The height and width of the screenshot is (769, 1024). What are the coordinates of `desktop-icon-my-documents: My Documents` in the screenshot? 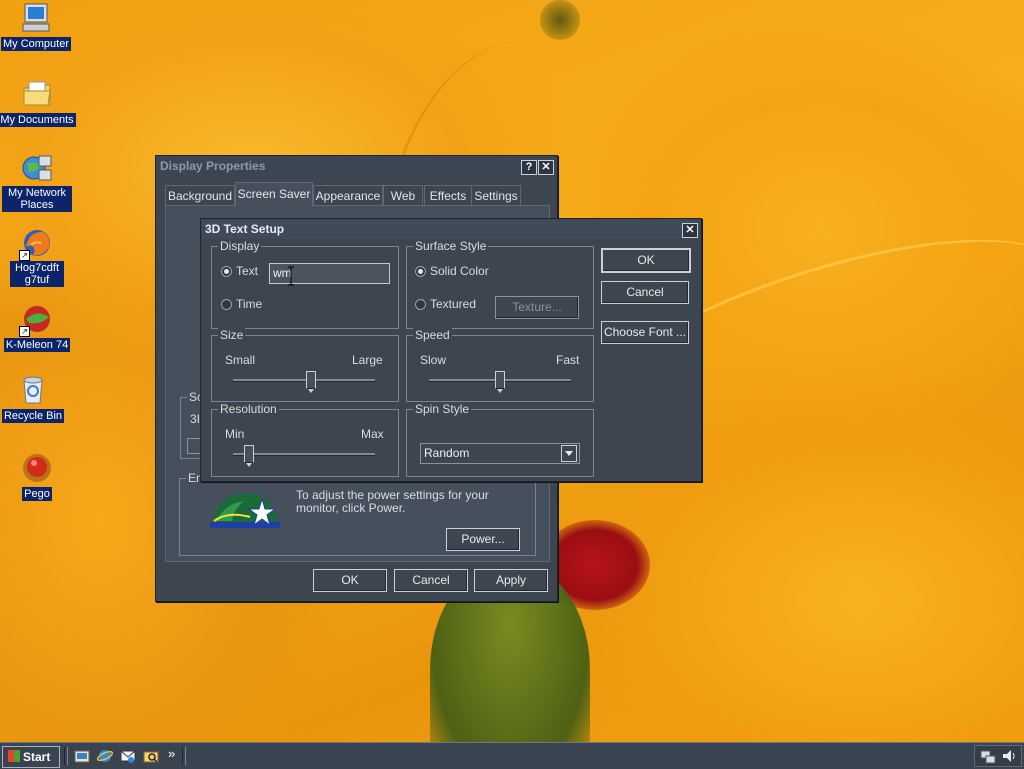 It's located at (38, 102).